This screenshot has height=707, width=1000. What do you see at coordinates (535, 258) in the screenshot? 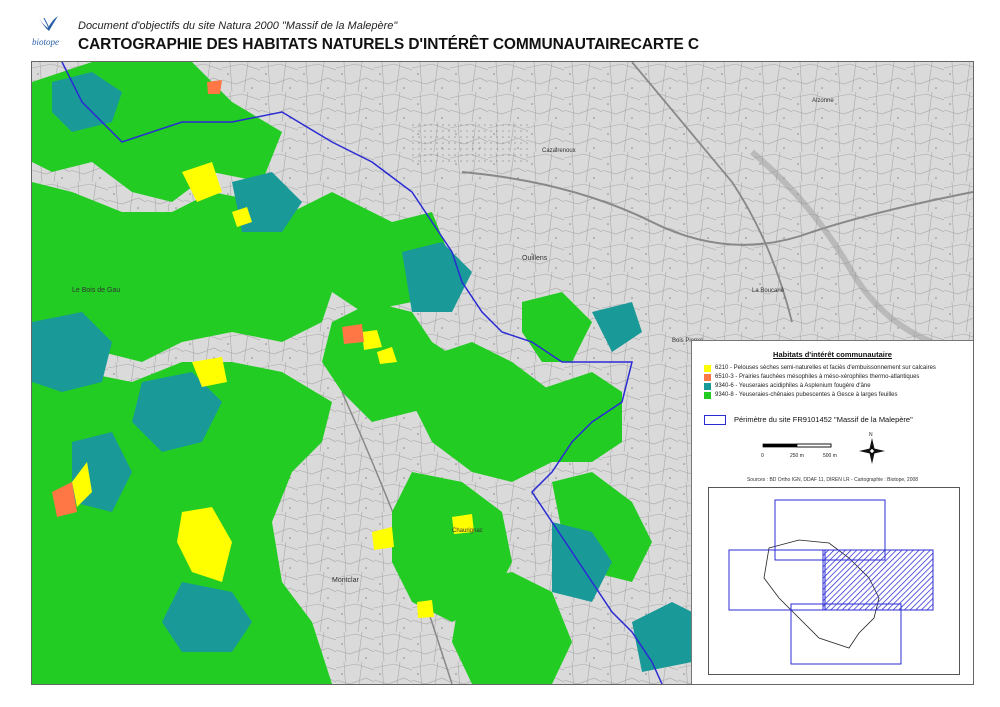
I see `place-label: Ouillens` at bounding box center [535, 258].